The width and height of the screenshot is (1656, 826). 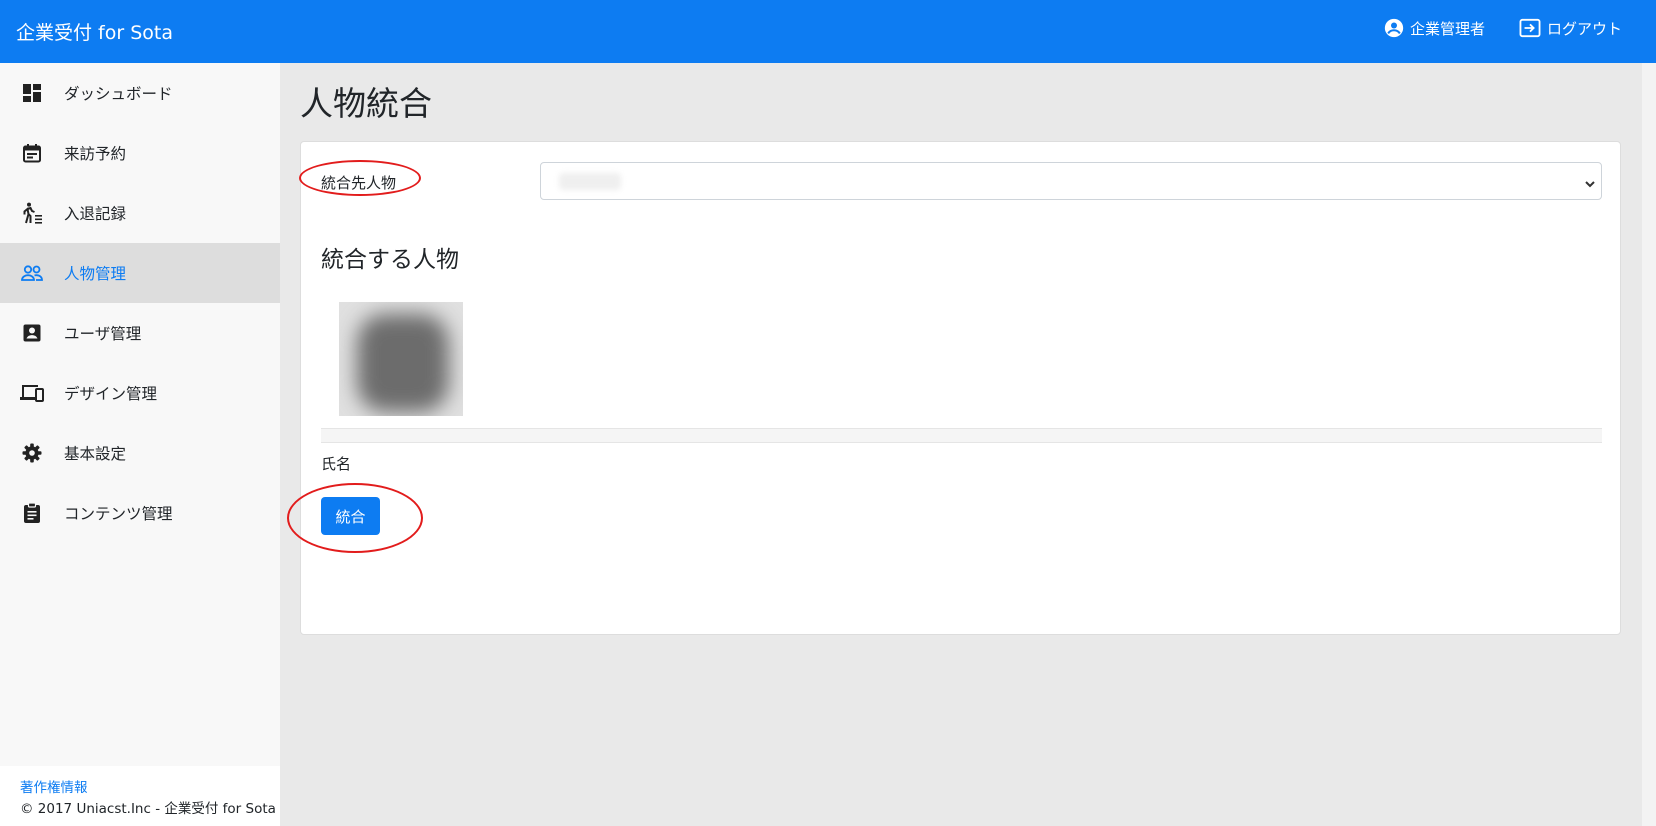 I want to click on logout-icon, so click(x=1530, y=28).